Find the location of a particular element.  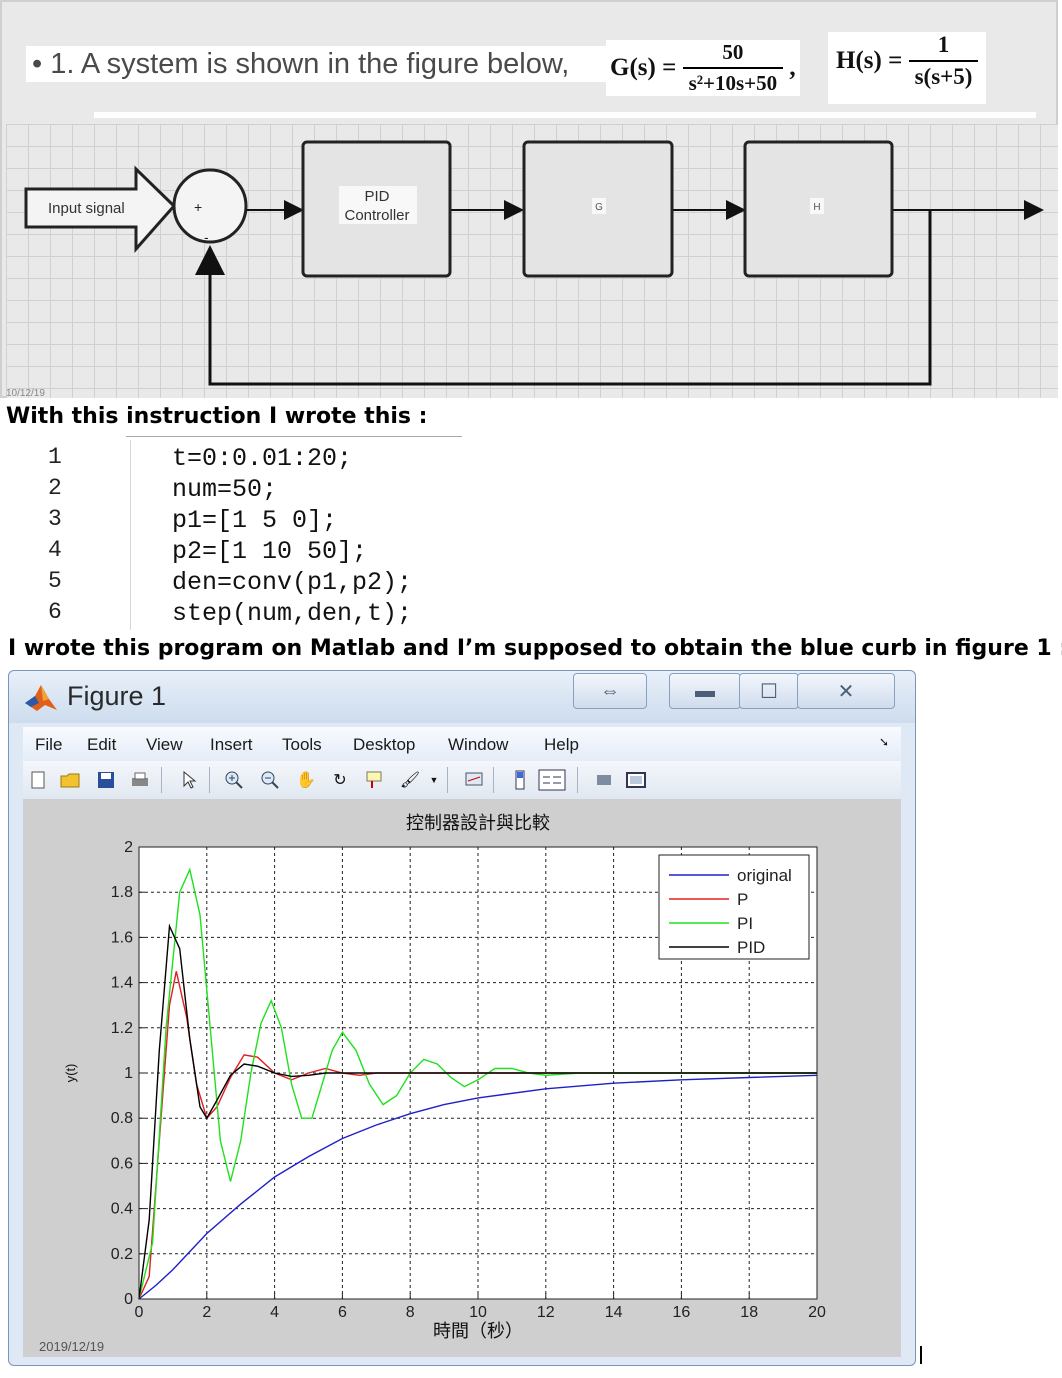

x-tick-label: 20 is located at coordinates (817, 1312).